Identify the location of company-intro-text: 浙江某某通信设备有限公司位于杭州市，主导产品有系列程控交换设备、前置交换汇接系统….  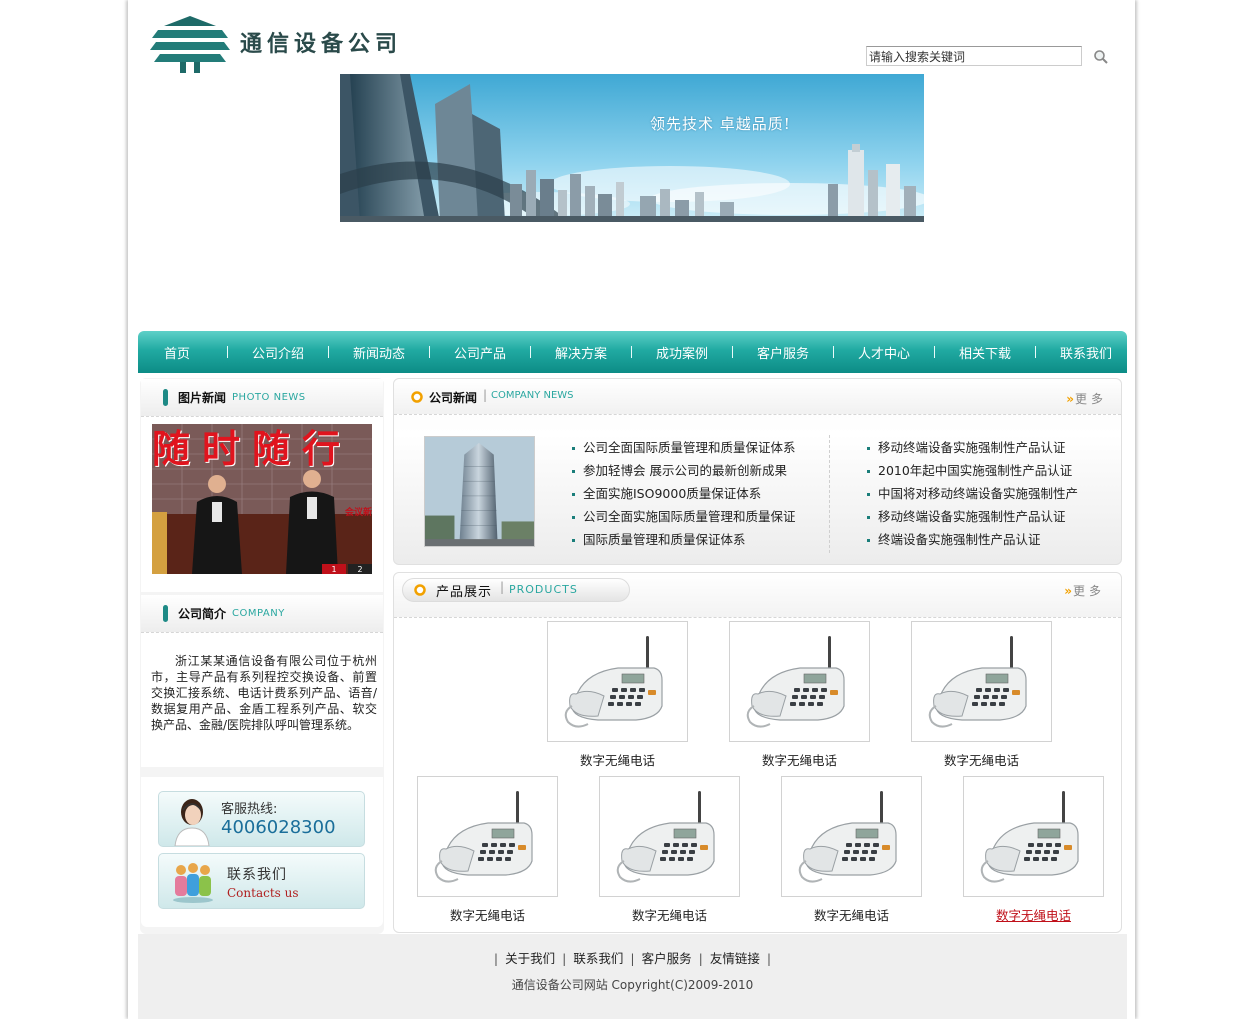
(264, 693).